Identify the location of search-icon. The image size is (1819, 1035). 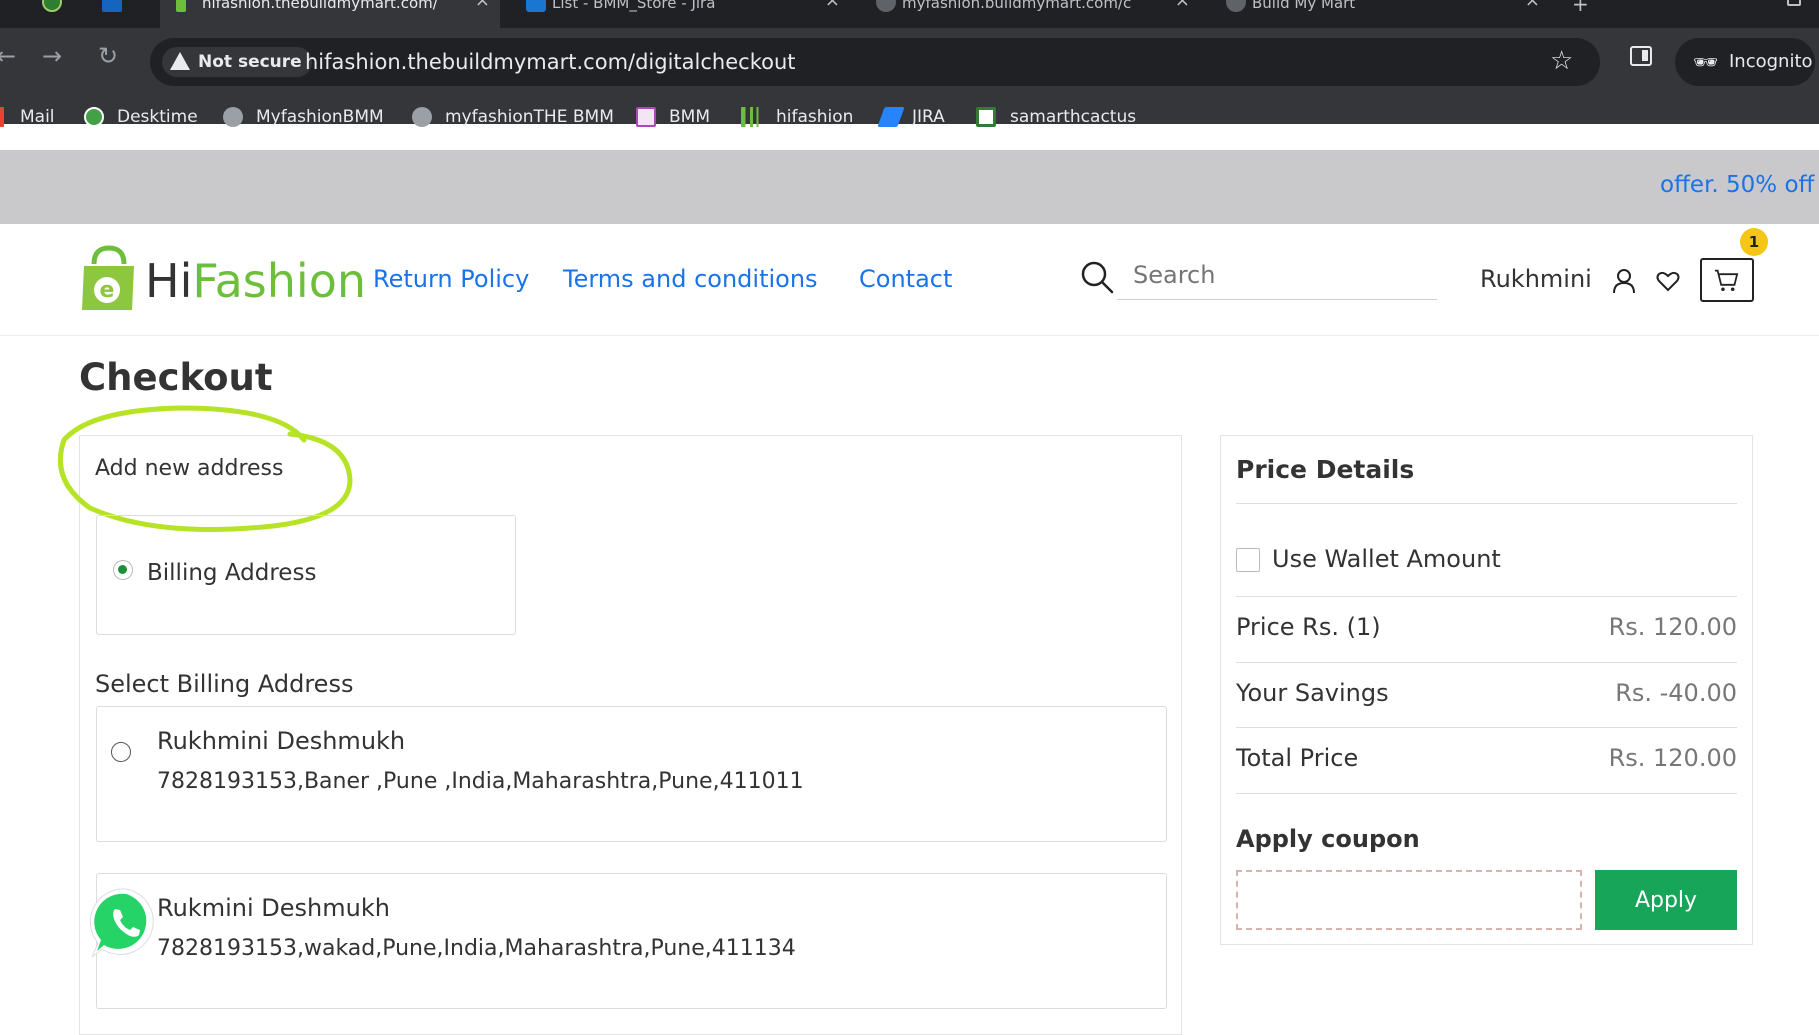
(1097, 277).